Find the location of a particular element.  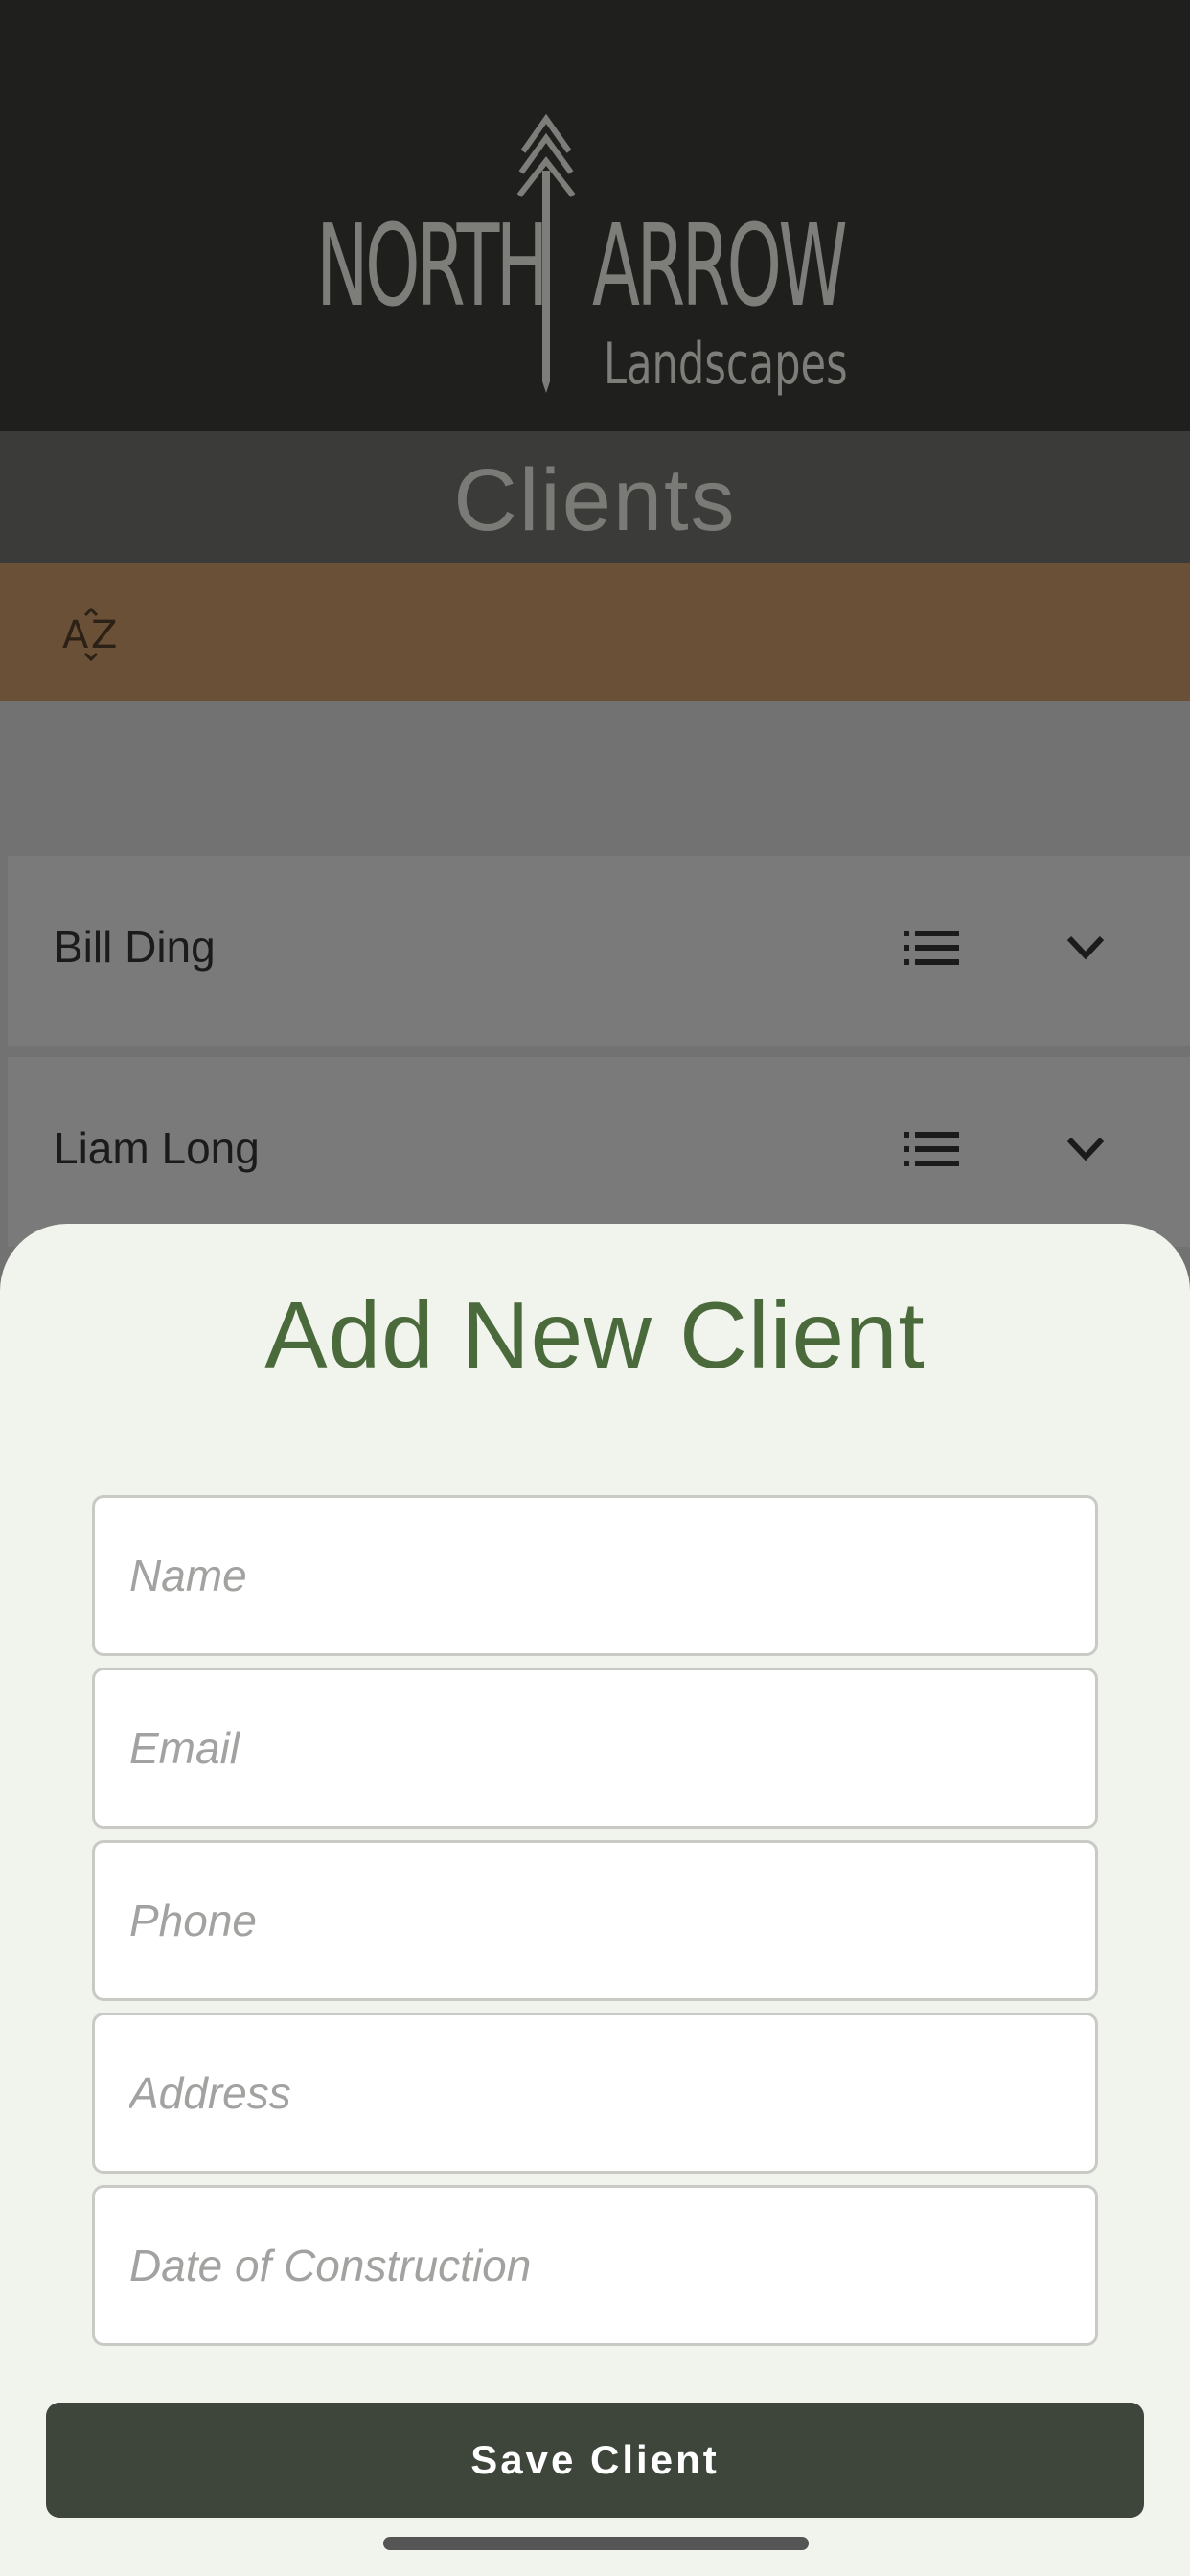

client-row: Liam Long is located at coordinates (599, 1152).